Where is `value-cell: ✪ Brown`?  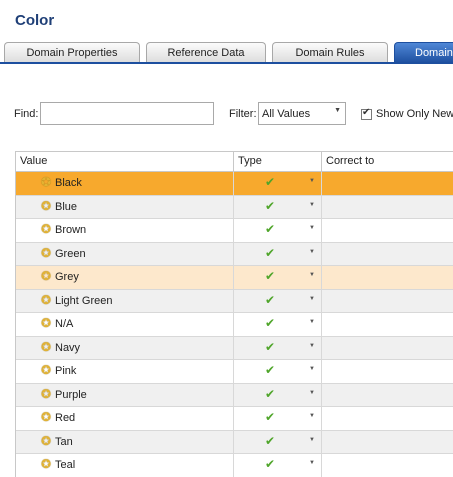
value-cell: ✪ Brown is located at coordinates (125, 230).